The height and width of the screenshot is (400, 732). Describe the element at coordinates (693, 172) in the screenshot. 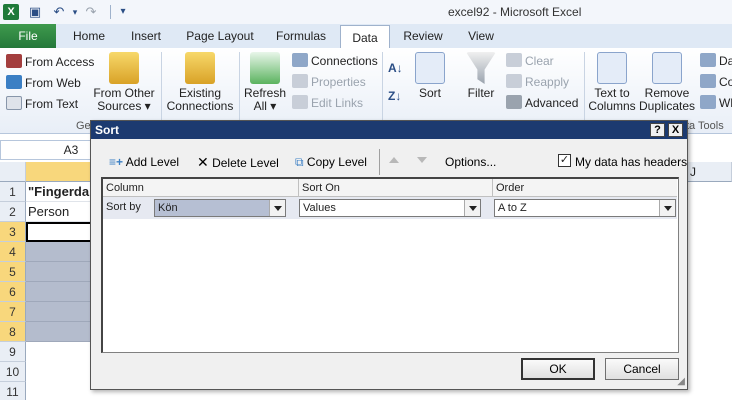

I see `column-header-j: J` at that location.